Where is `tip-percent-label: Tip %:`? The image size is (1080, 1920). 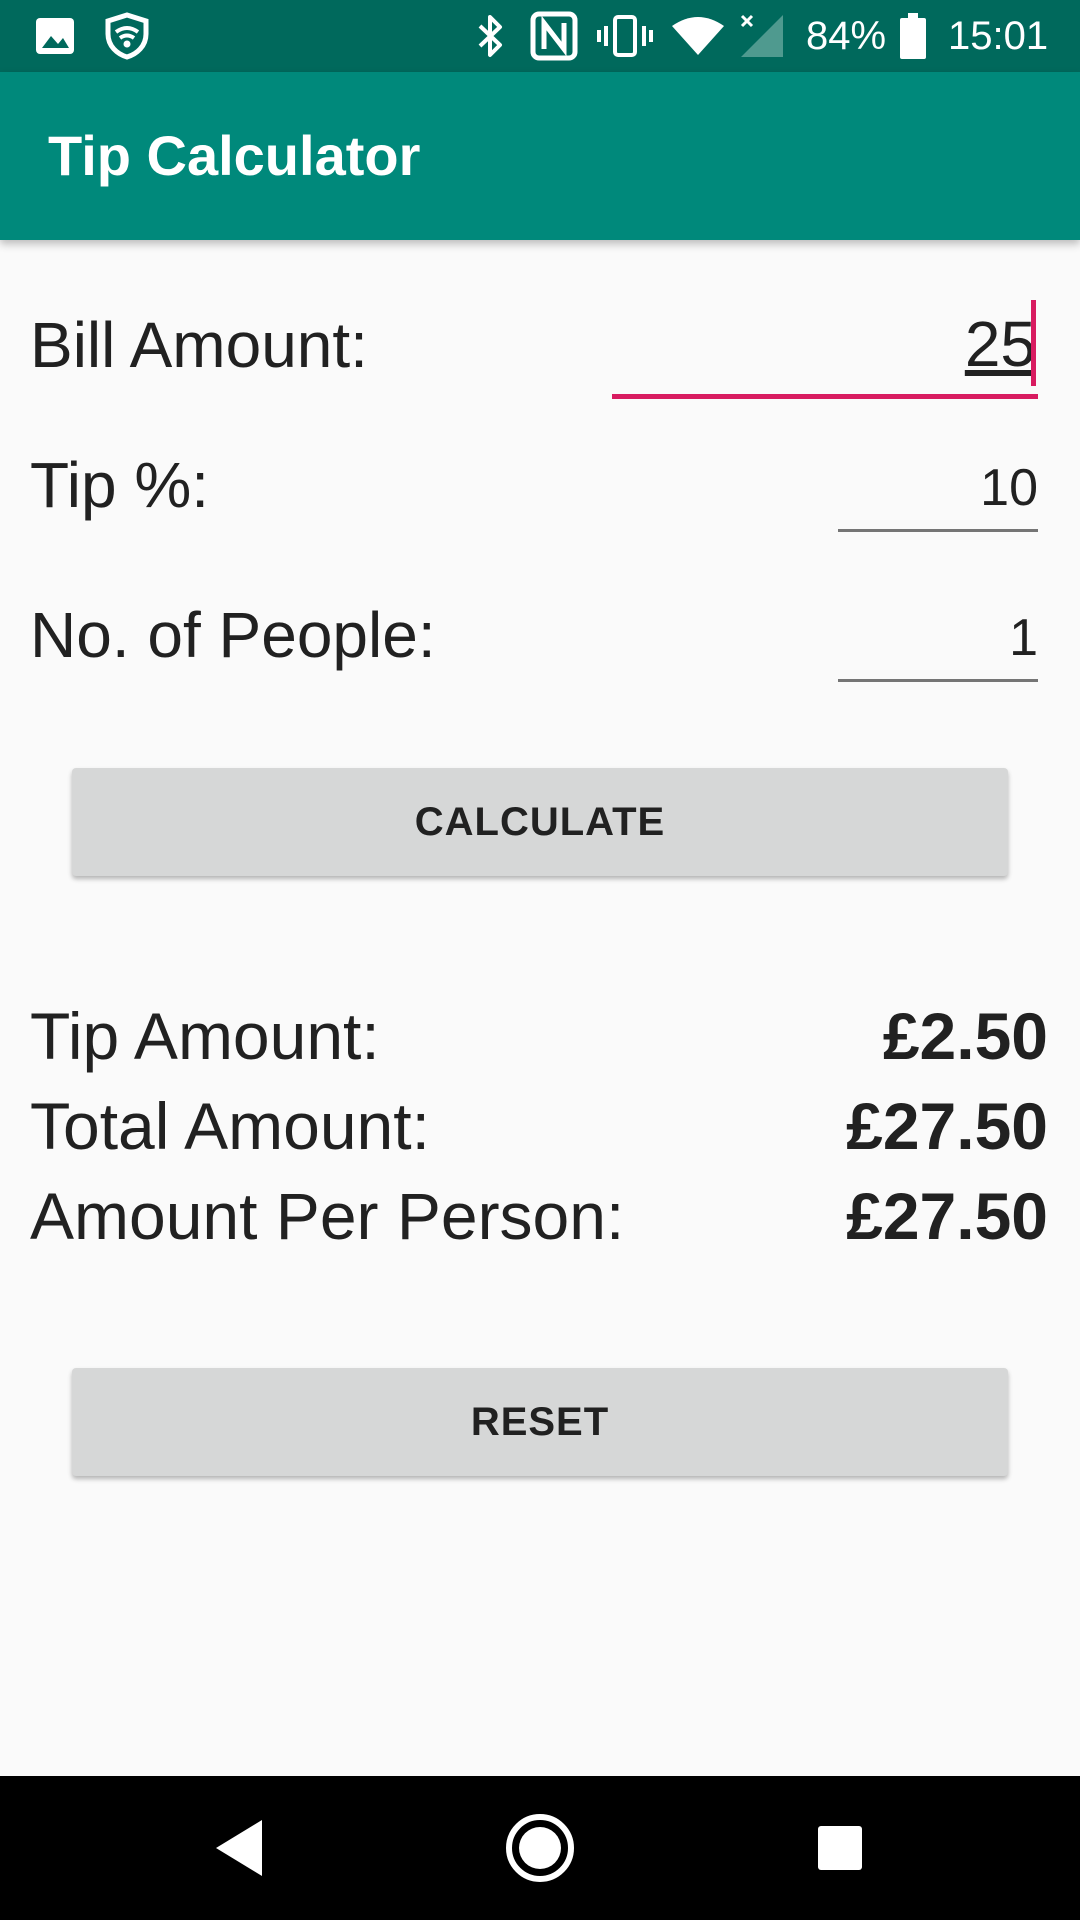 tip-percent-label: Tip %: is located at coordinates (119, 485).